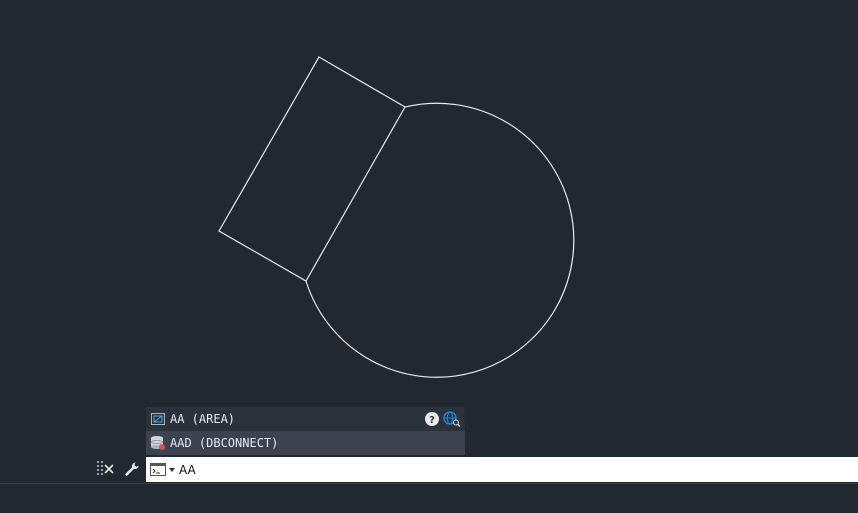 This screenshot has width=858, height=513. Describe the element at coordinates (312, 169) in the screenshot. I see `rotated-rectangle` at that location.